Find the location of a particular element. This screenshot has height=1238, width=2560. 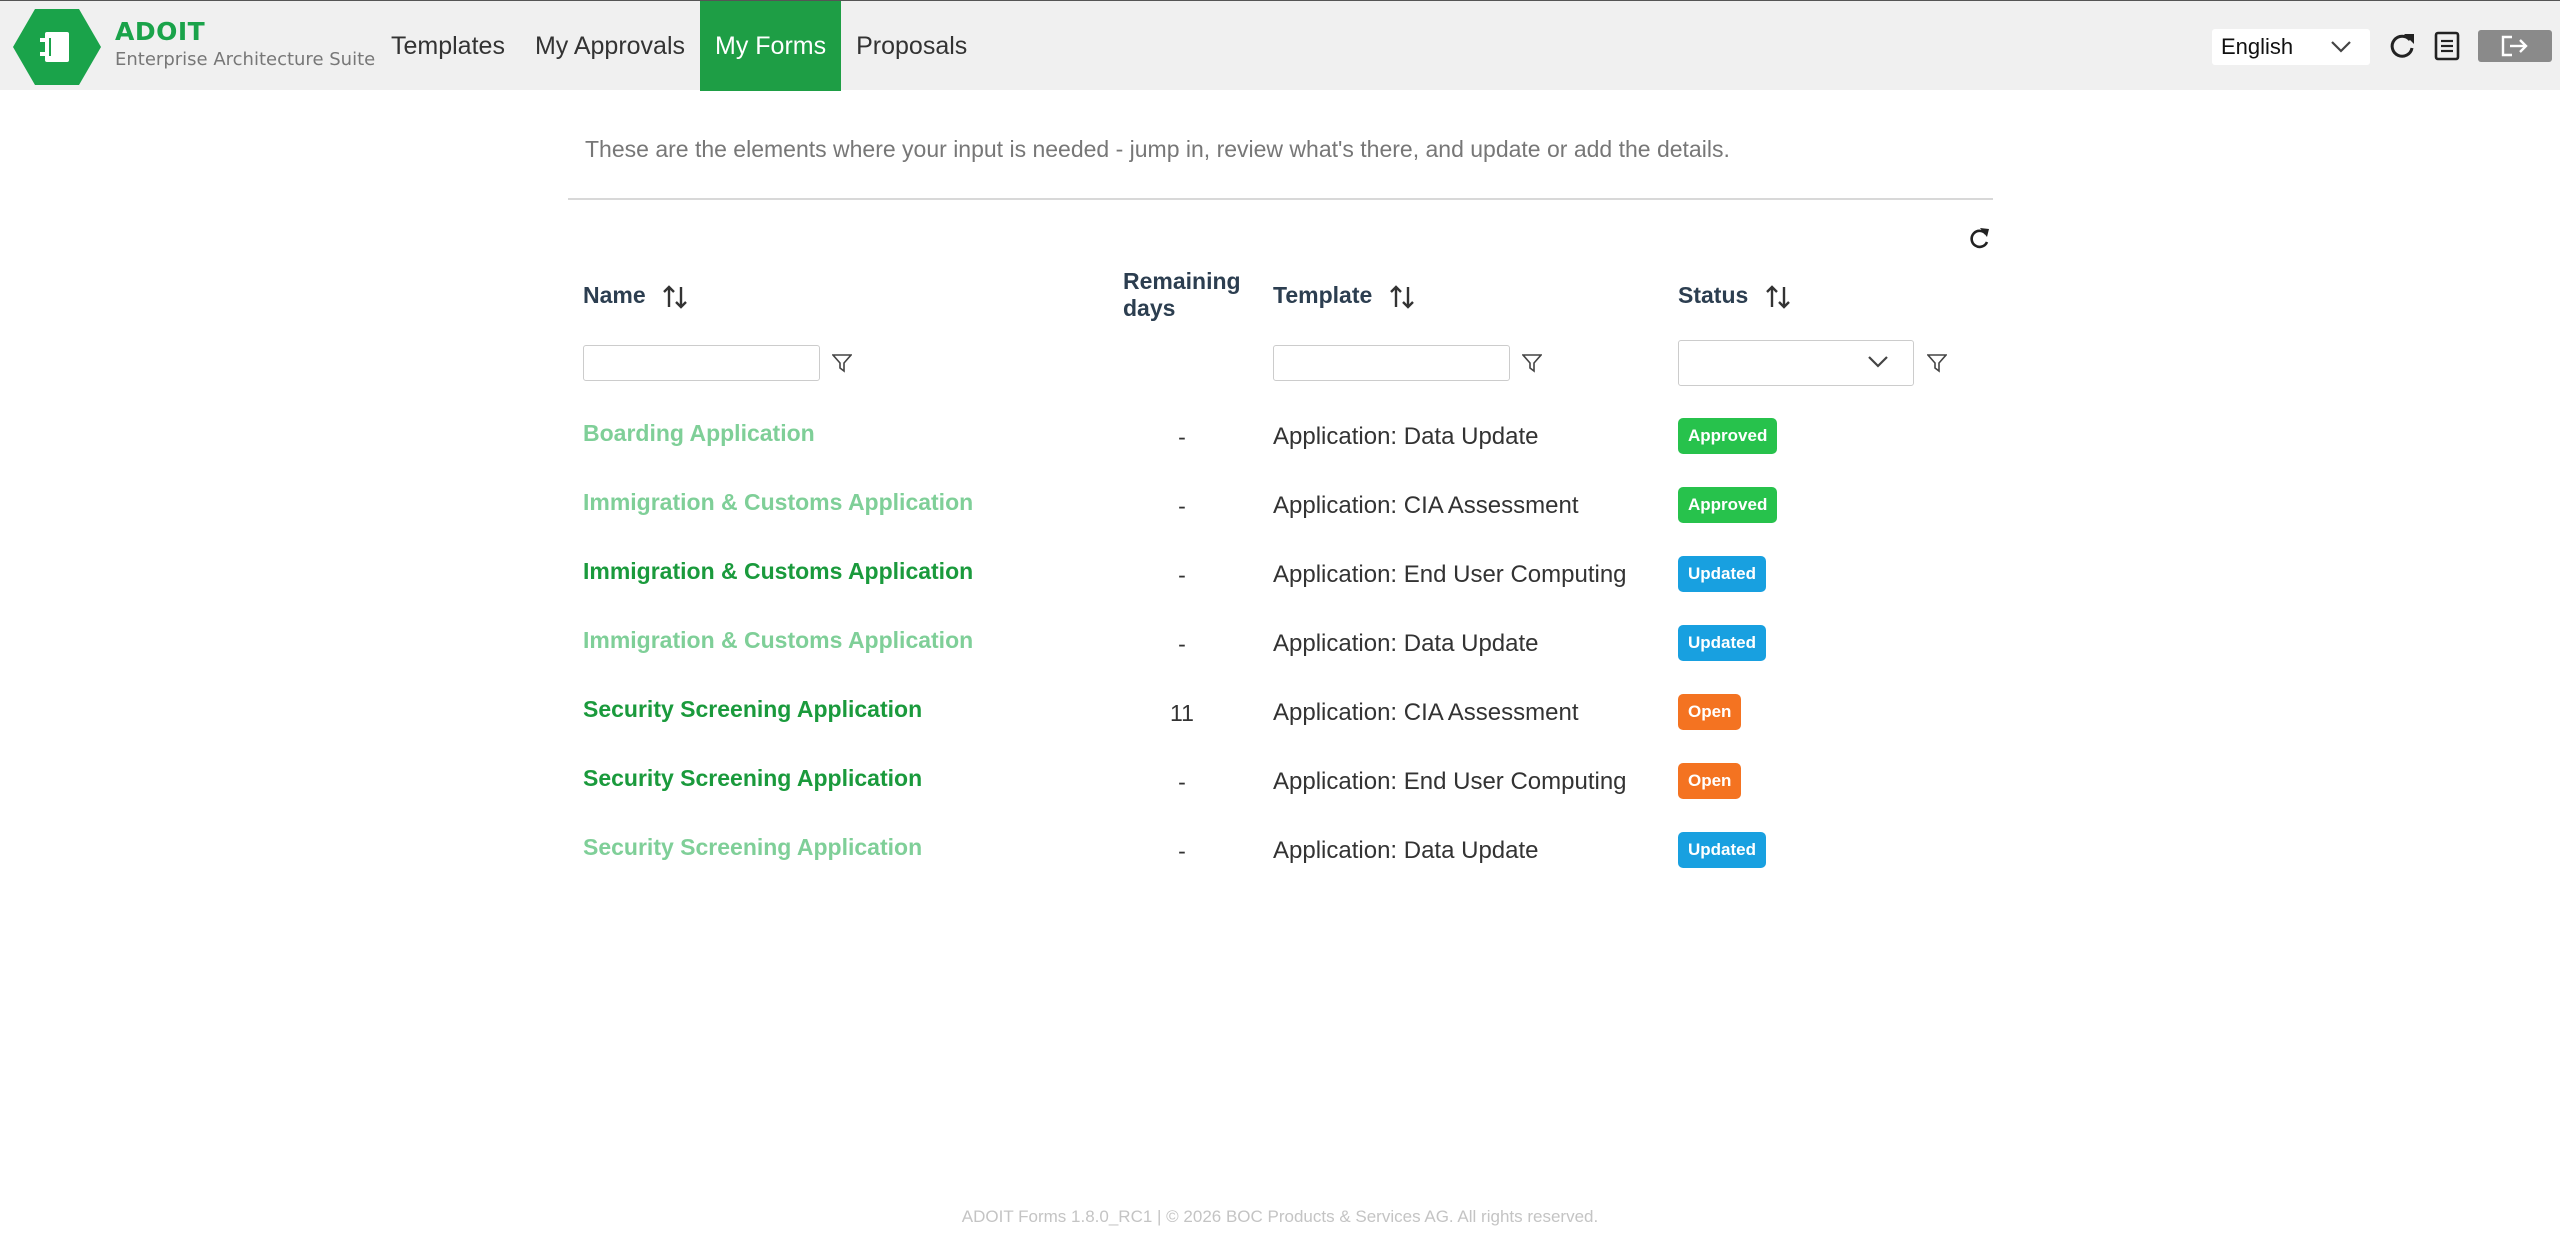

column-status-label: Status is located at coordinates (1713, 295).